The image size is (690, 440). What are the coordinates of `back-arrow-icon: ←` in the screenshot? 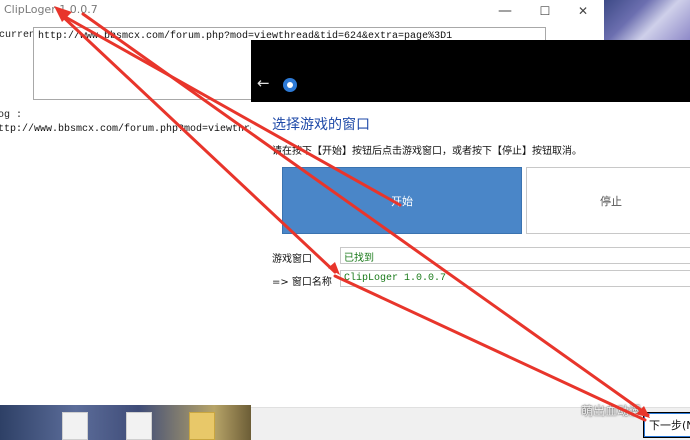 It's located at (263, 83).